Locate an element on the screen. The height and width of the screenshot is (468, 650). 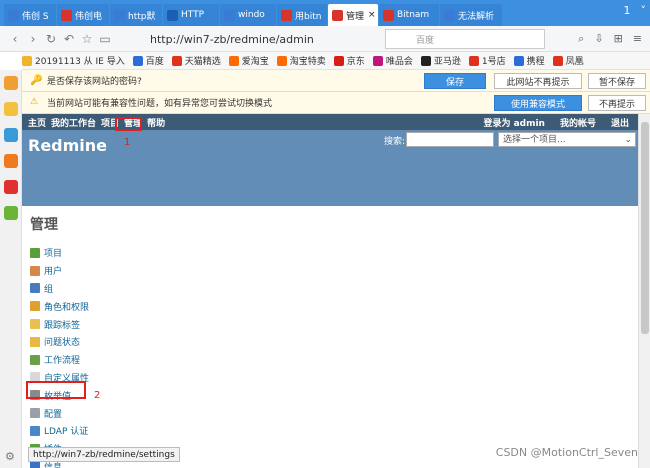
window-controls: 1 ˅ is located at coordinates (635, 10).